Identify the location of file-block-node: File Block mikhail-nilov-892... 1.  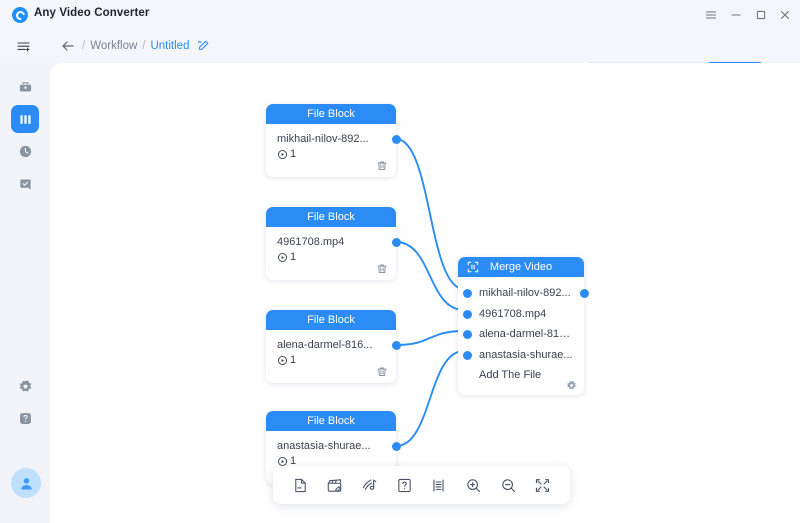
(333, 140).